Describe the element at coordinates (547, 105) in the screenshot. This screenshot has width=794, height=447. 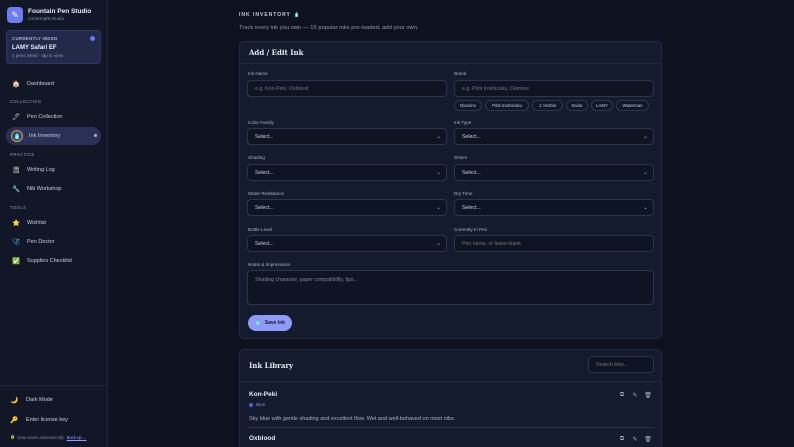
I see `brand-chip-j-herbin: J. Herbin` at that location.